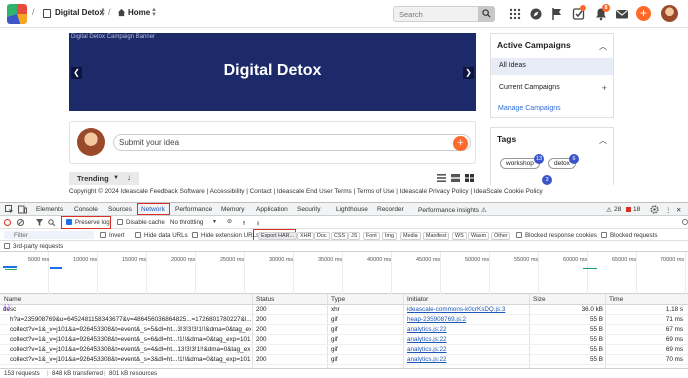  What do you see at coordinates (9, 209) in the screenshot?
I see `inspect-element-icon` at bounding box center [9, 209].